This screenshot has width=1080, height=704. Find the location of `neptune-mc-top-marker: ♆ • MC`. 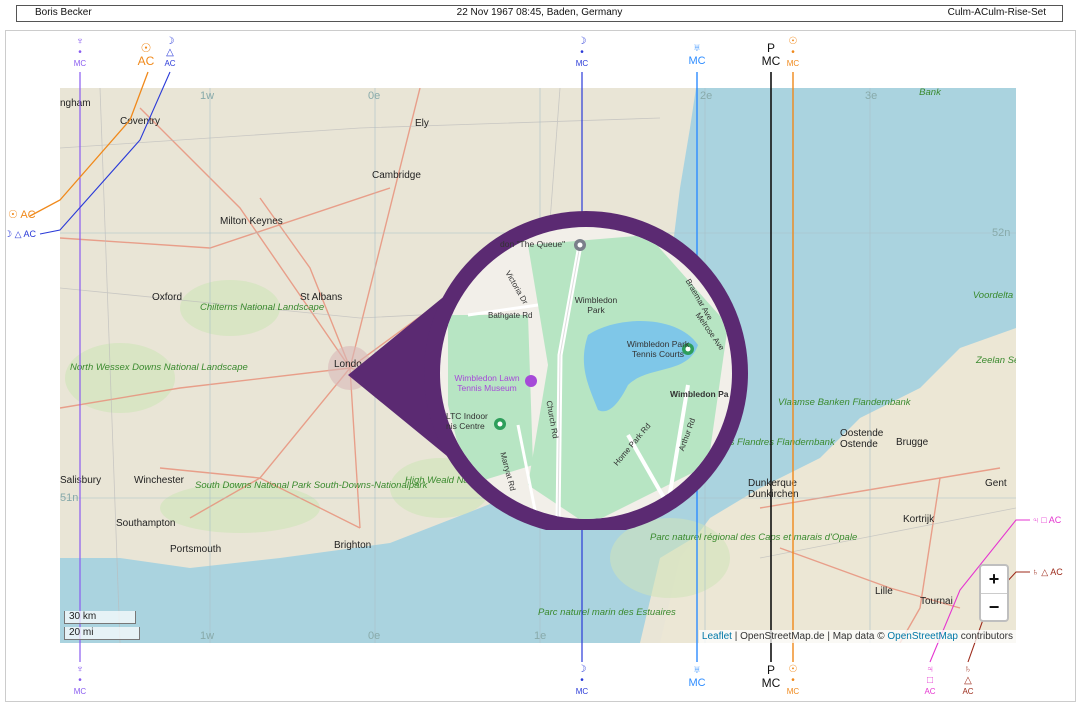

neptune-mc-top-marker: ♆ • MC is located at coordinates (80, 52).